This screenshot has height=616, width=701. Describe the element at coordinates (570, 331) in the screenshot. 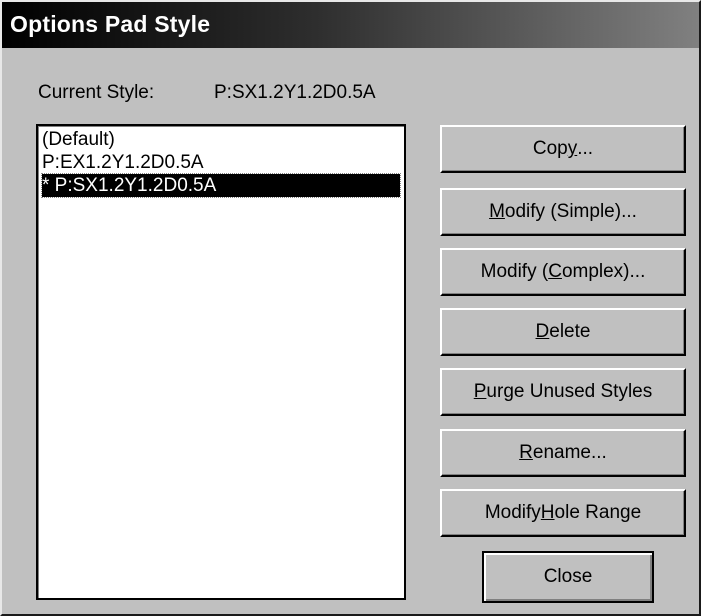

I see `delete-label-post: elete` at that location.